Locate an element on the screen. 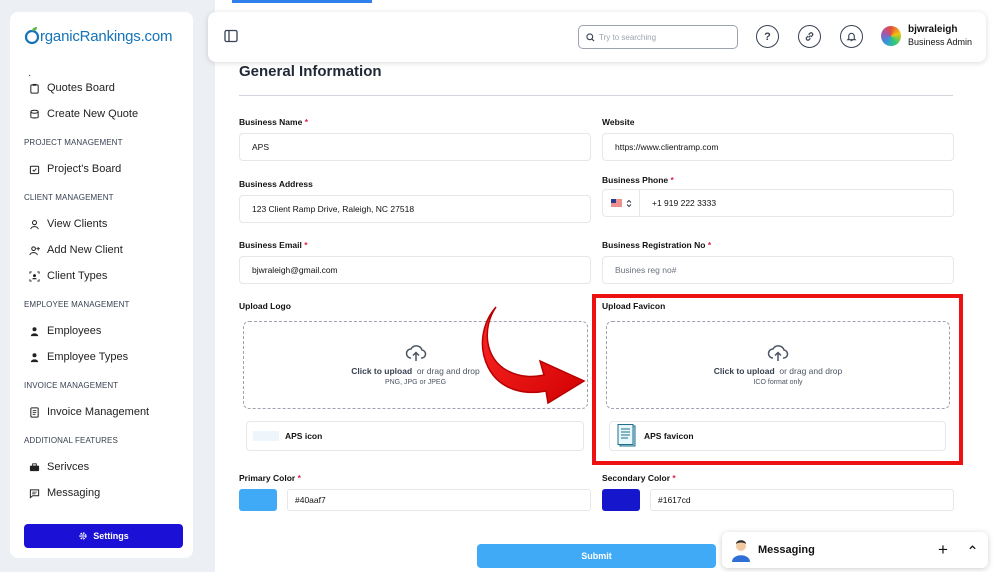 The image size is (1000, 572). user-icon is located at coordinates (34, 224).